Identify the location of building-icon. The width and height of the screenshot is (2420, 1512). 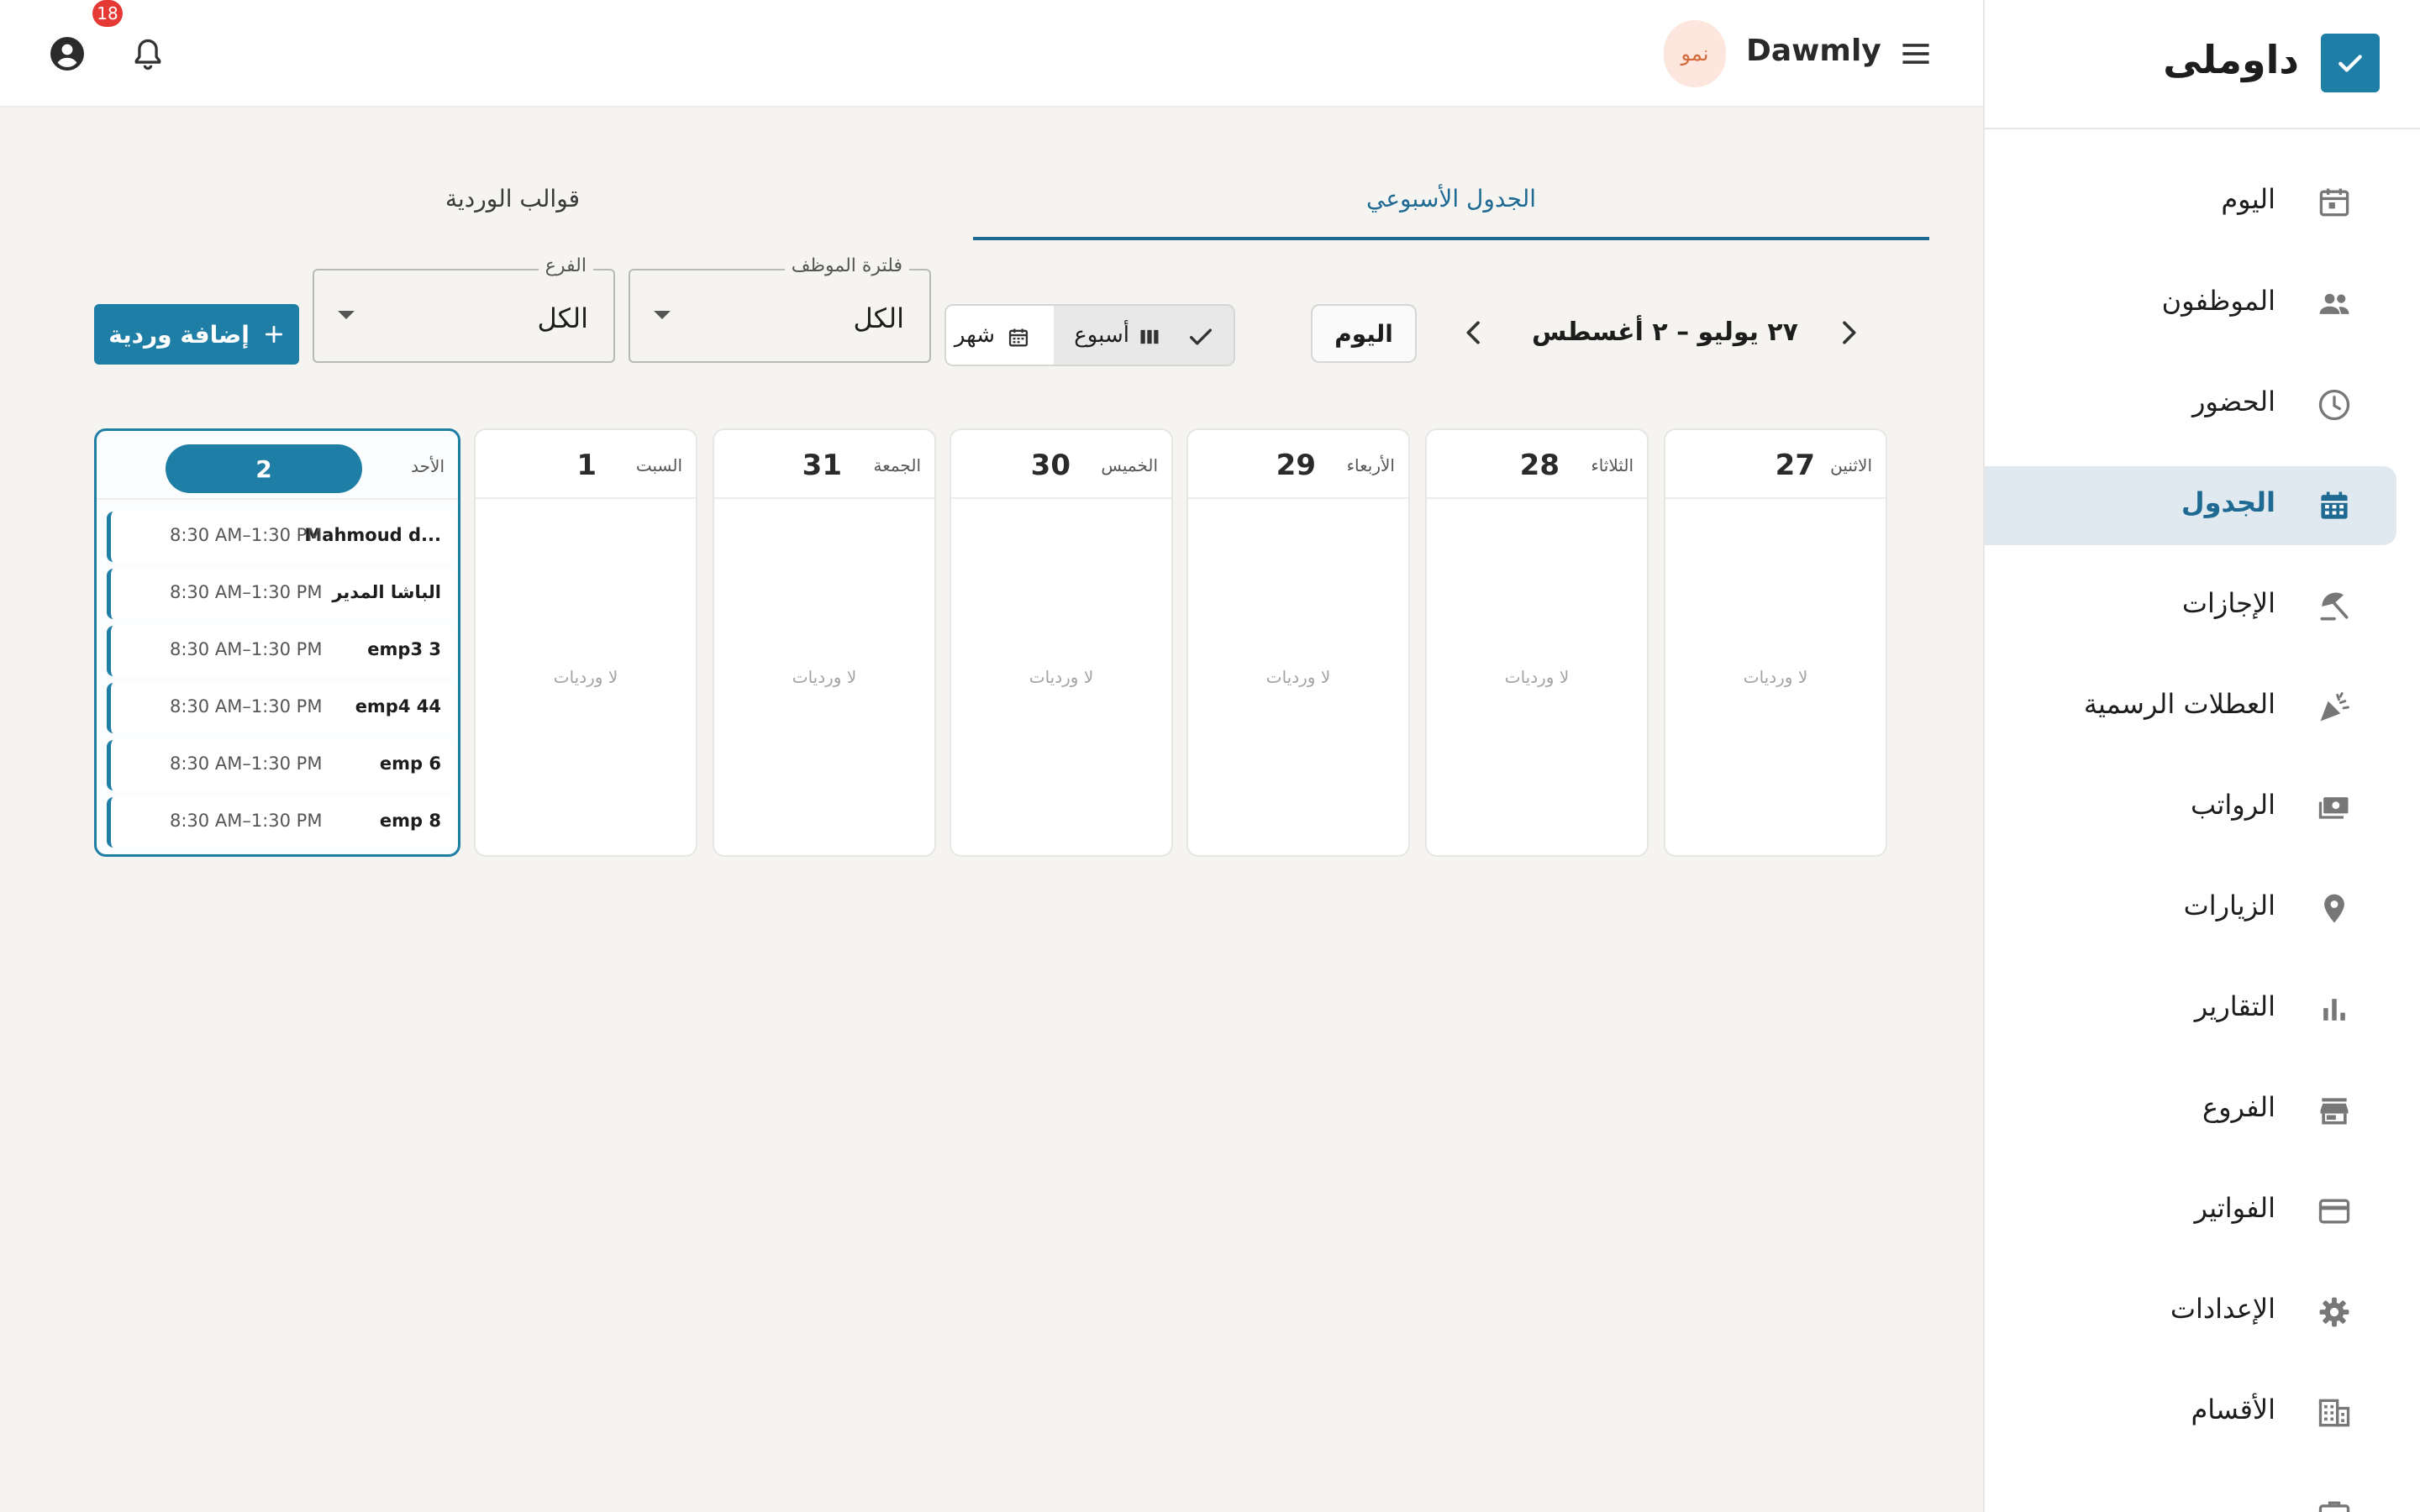
(2334, 1412).